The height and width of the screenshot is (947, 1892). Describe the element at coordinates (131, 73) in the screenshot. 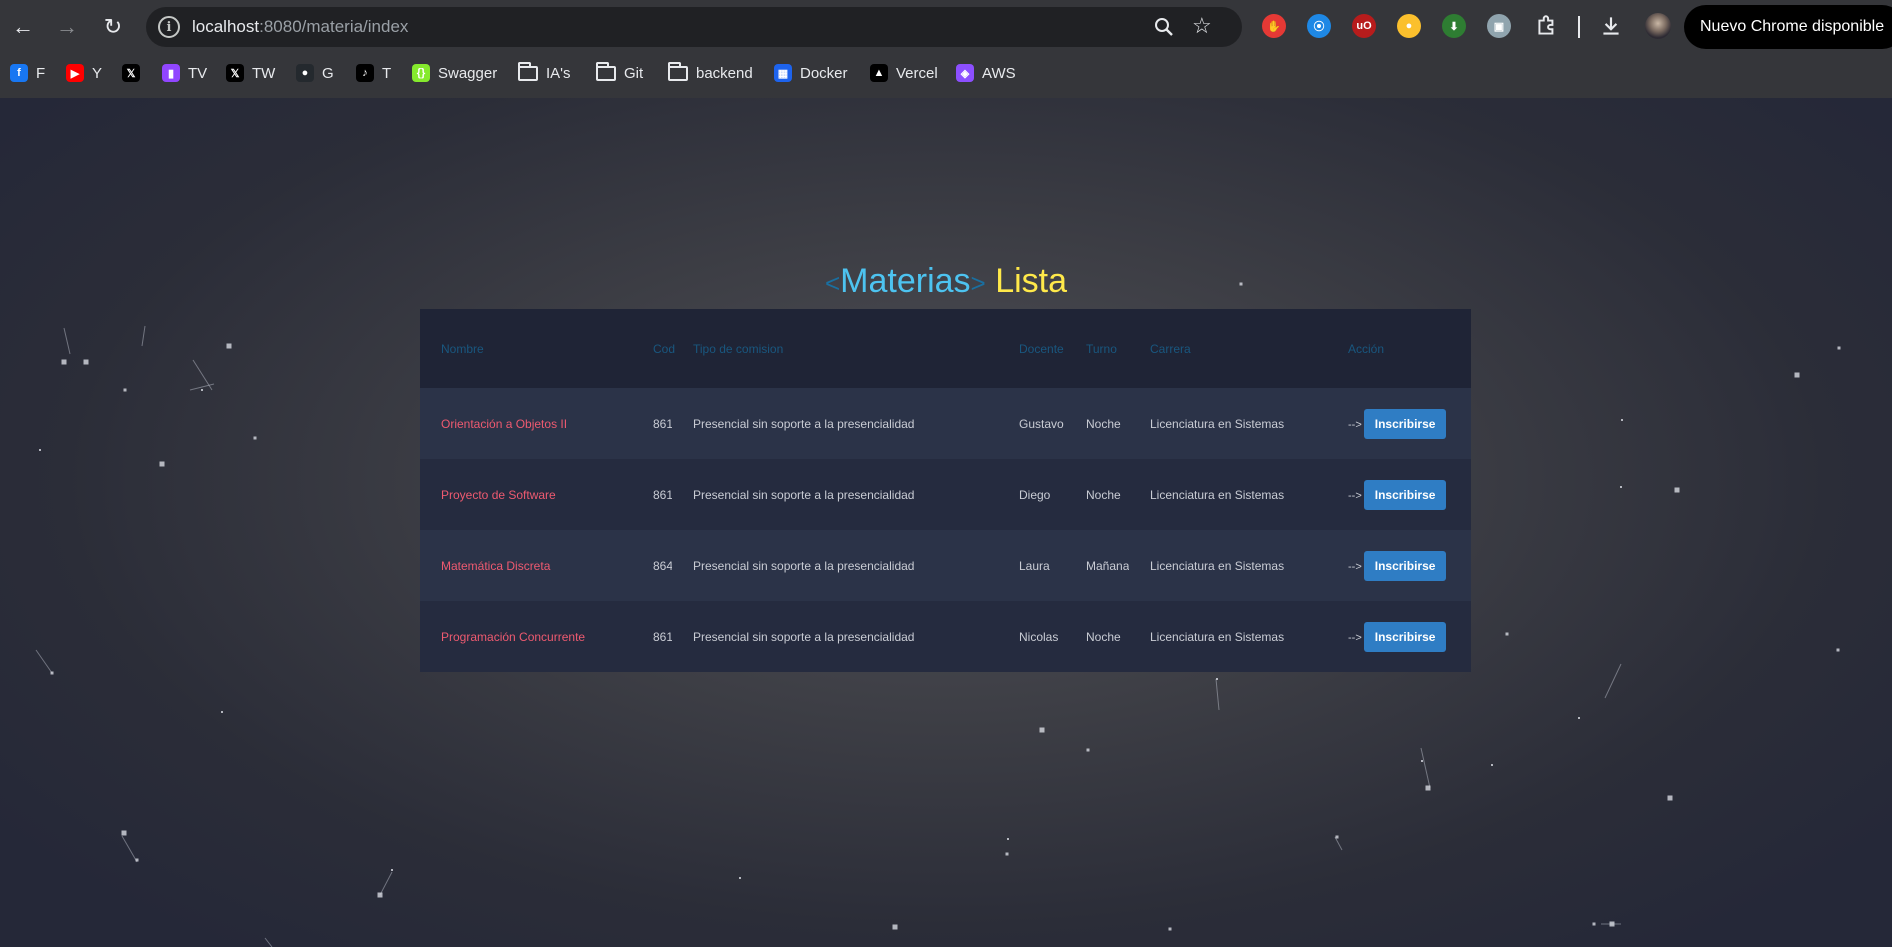

I see `bookmark-item: 𝕏` at that location.